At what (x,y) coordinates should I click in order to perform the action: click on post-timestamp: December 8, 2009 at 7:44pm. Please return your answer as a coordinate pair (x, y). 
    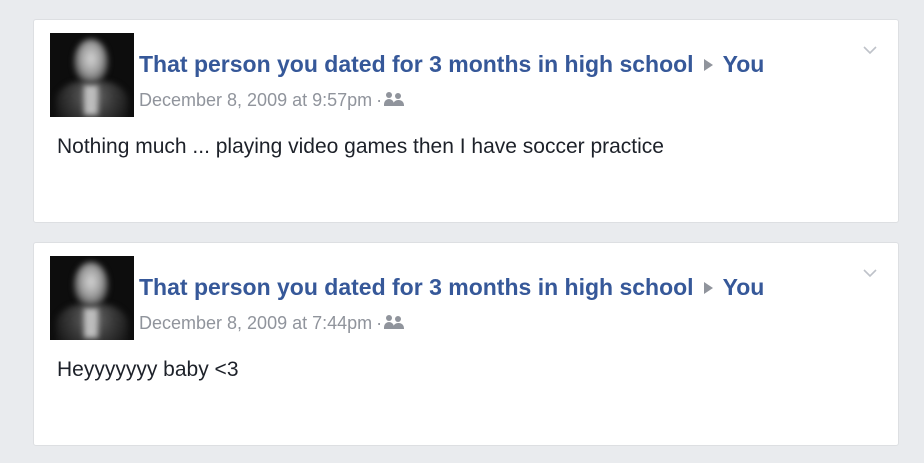
    Looking at the image, I should click on (255, 323).